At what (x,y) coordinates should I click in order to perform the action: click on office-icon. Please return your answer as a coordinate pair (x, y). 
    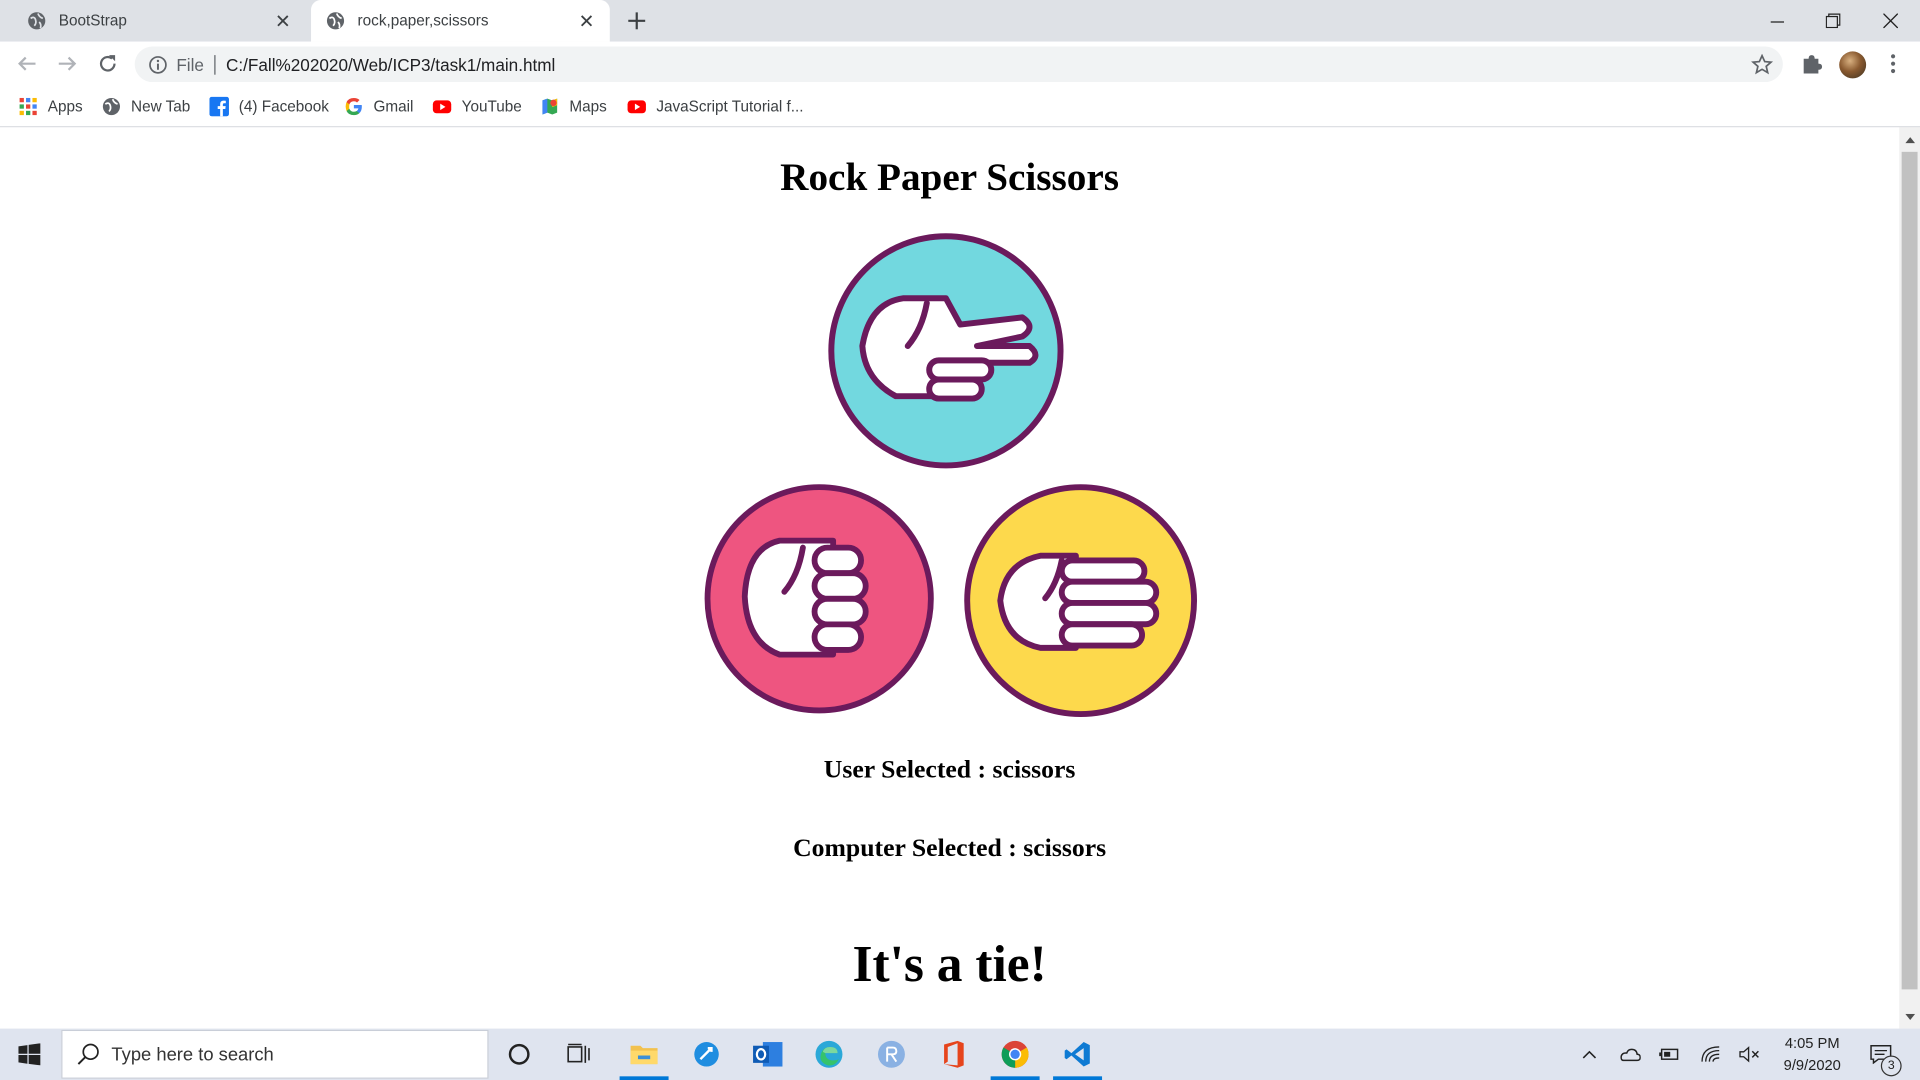
    Looking at the image, I should click on (954, 1054).